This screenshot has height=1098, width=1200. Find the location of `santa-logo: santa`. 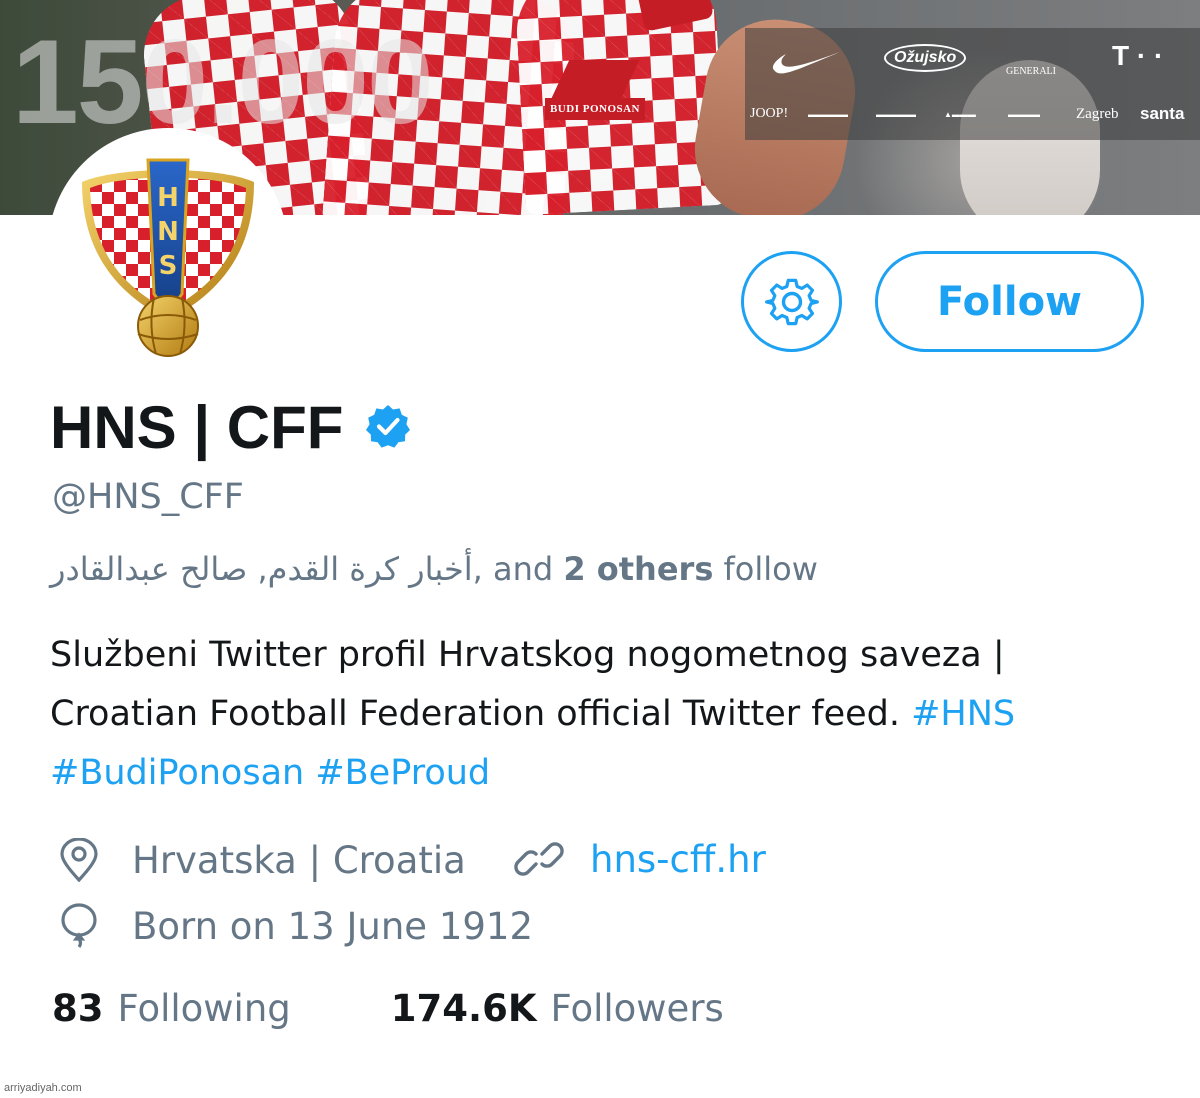

santa-logo: santa is located at coordinates (1162, 113).